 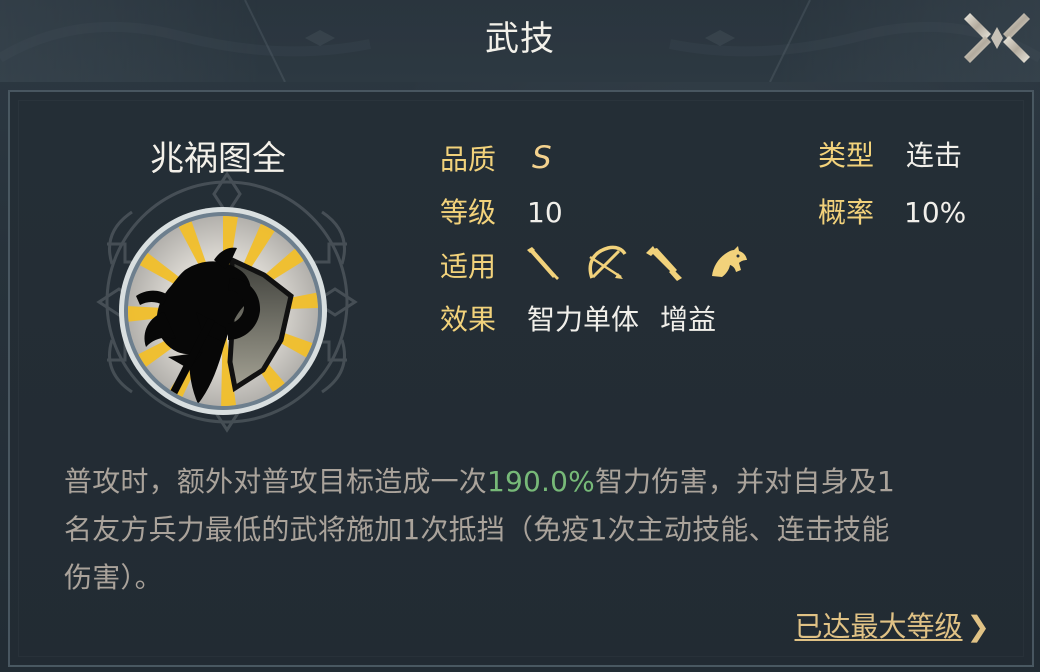 What do you see at coordinates (545, 265) in the screenshot?
I see `sword-icon` at bounding box center [545, 265].